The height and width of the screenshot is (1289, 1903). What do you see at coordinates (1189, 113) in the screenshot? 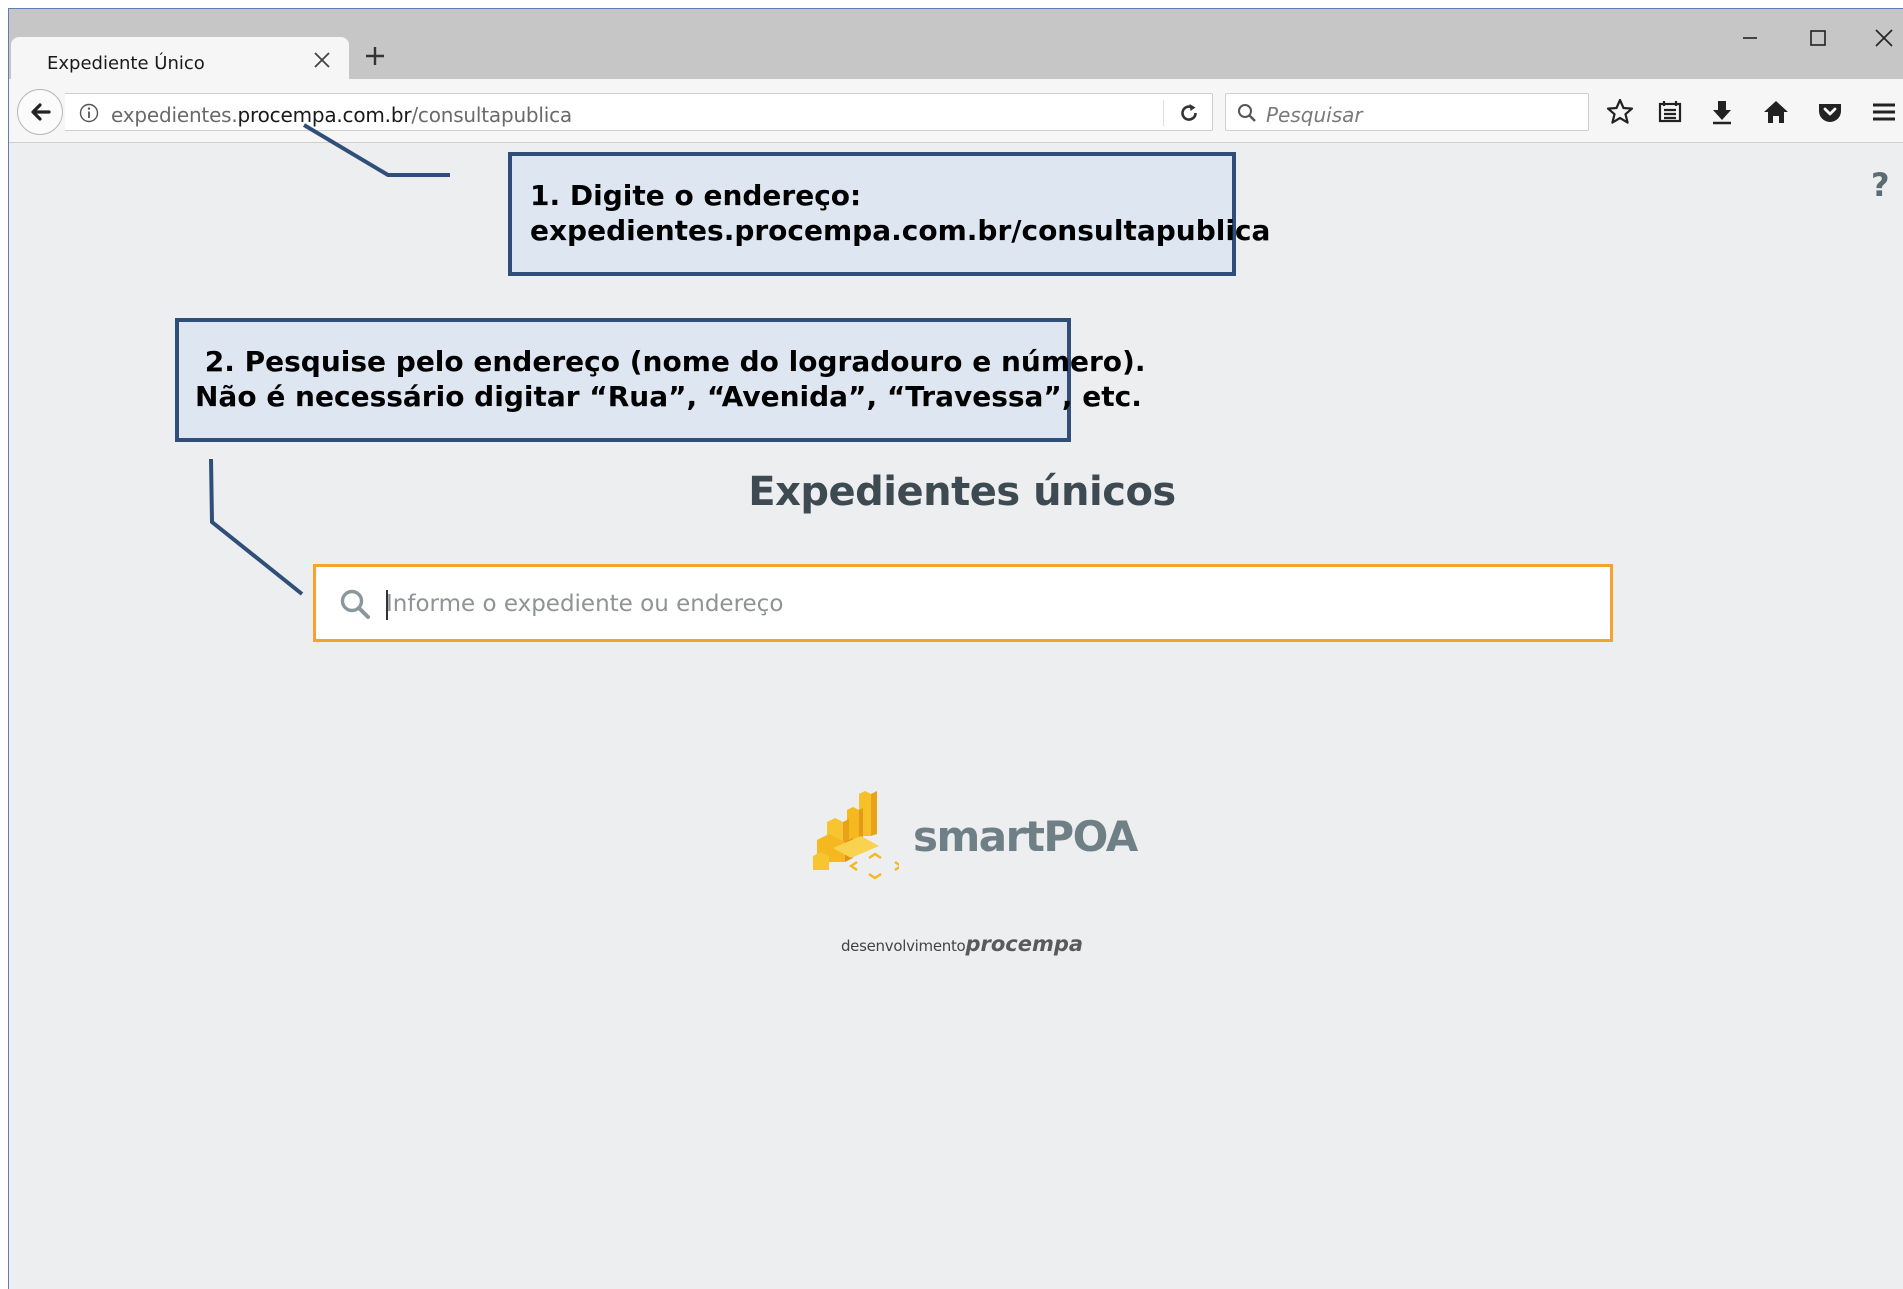
I see `reload-icon` at bounding box center [1189, 113].